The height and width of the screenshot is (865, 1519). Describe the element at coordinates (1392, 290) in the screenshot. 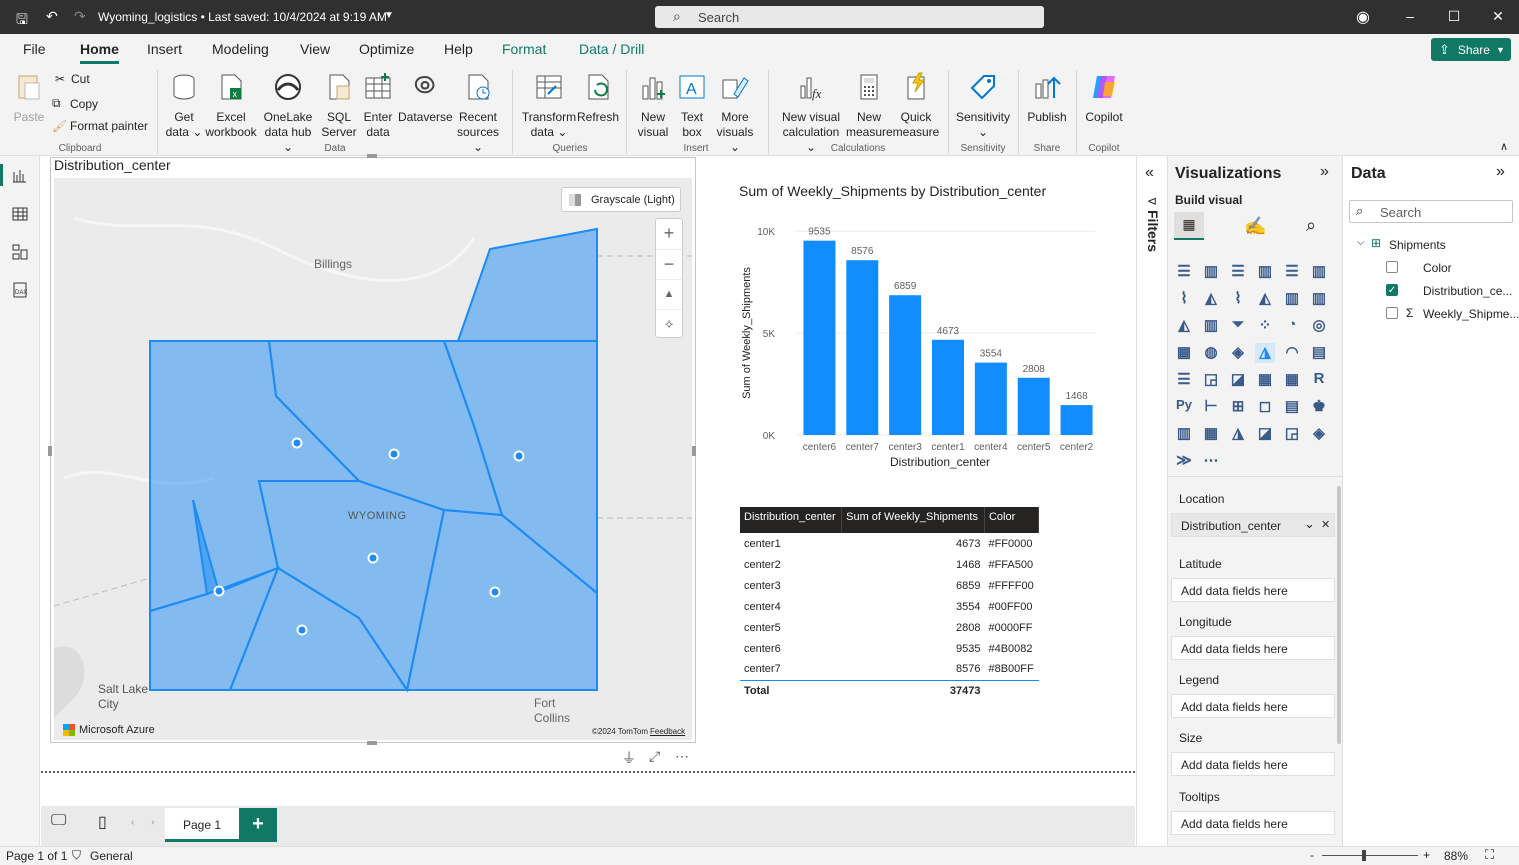

I see `field-checkbox: ✓` at that location.